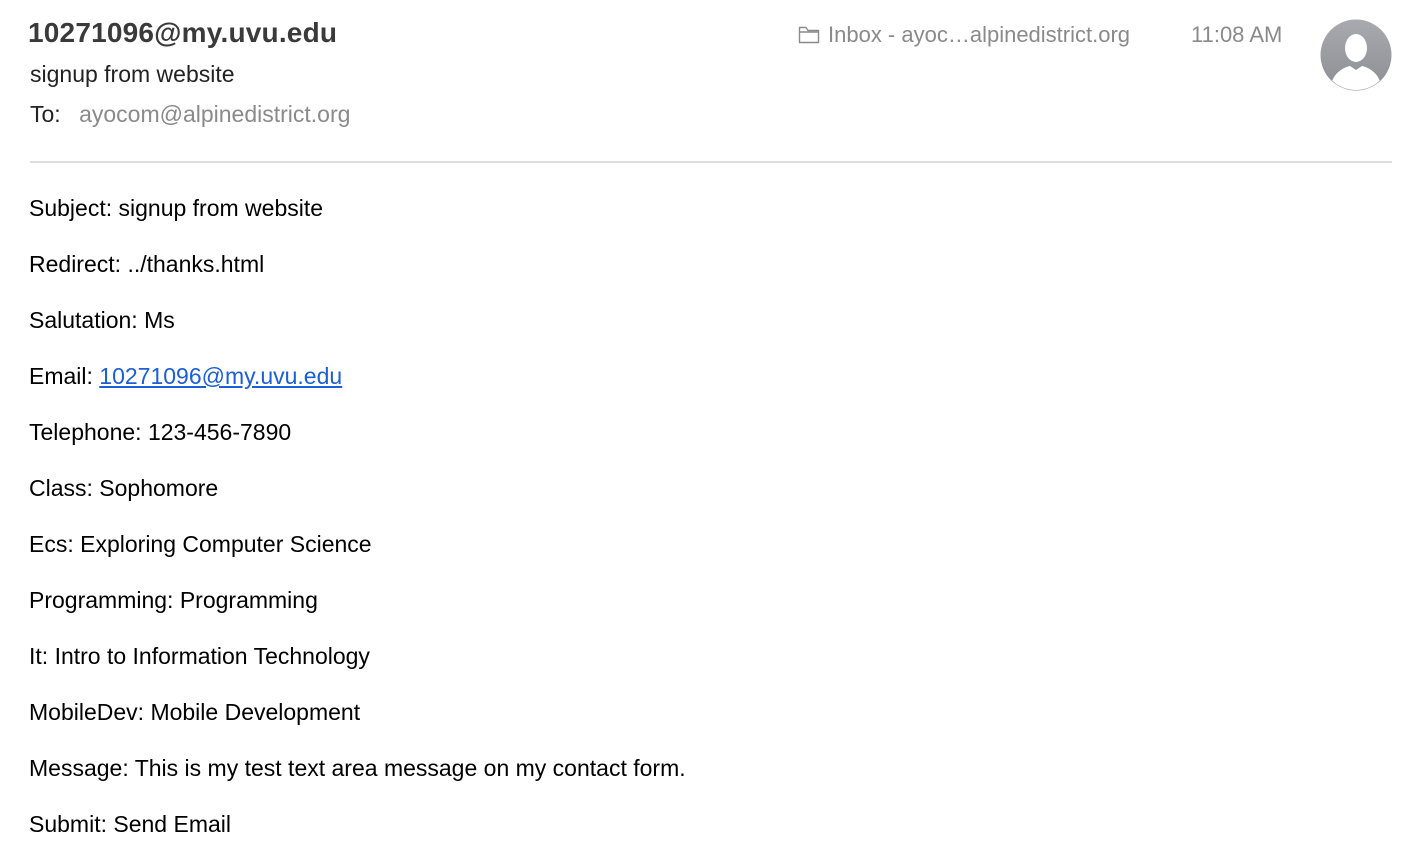 The height and width of the screenshot is (866, 1422). Describe the element at coordinates (219, 432) in the screenshot. I see `field-value: 123-456-7890` at that location.